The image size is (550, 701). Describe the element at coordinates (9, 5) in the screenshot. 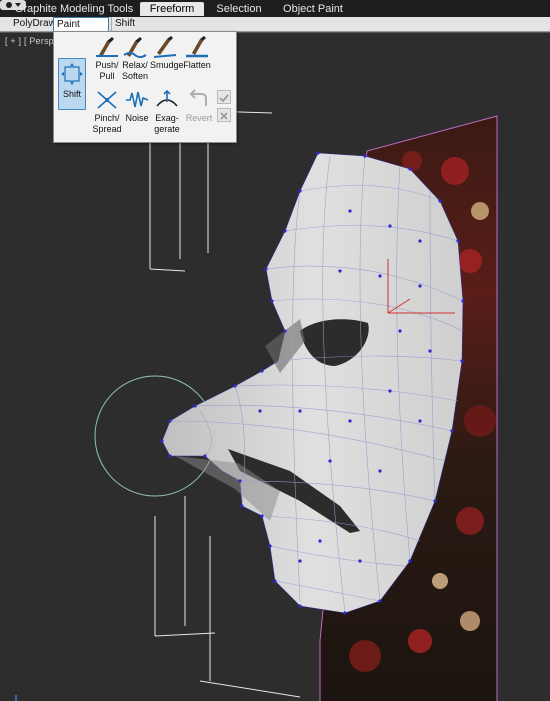

I see `circle-icon` at that location.